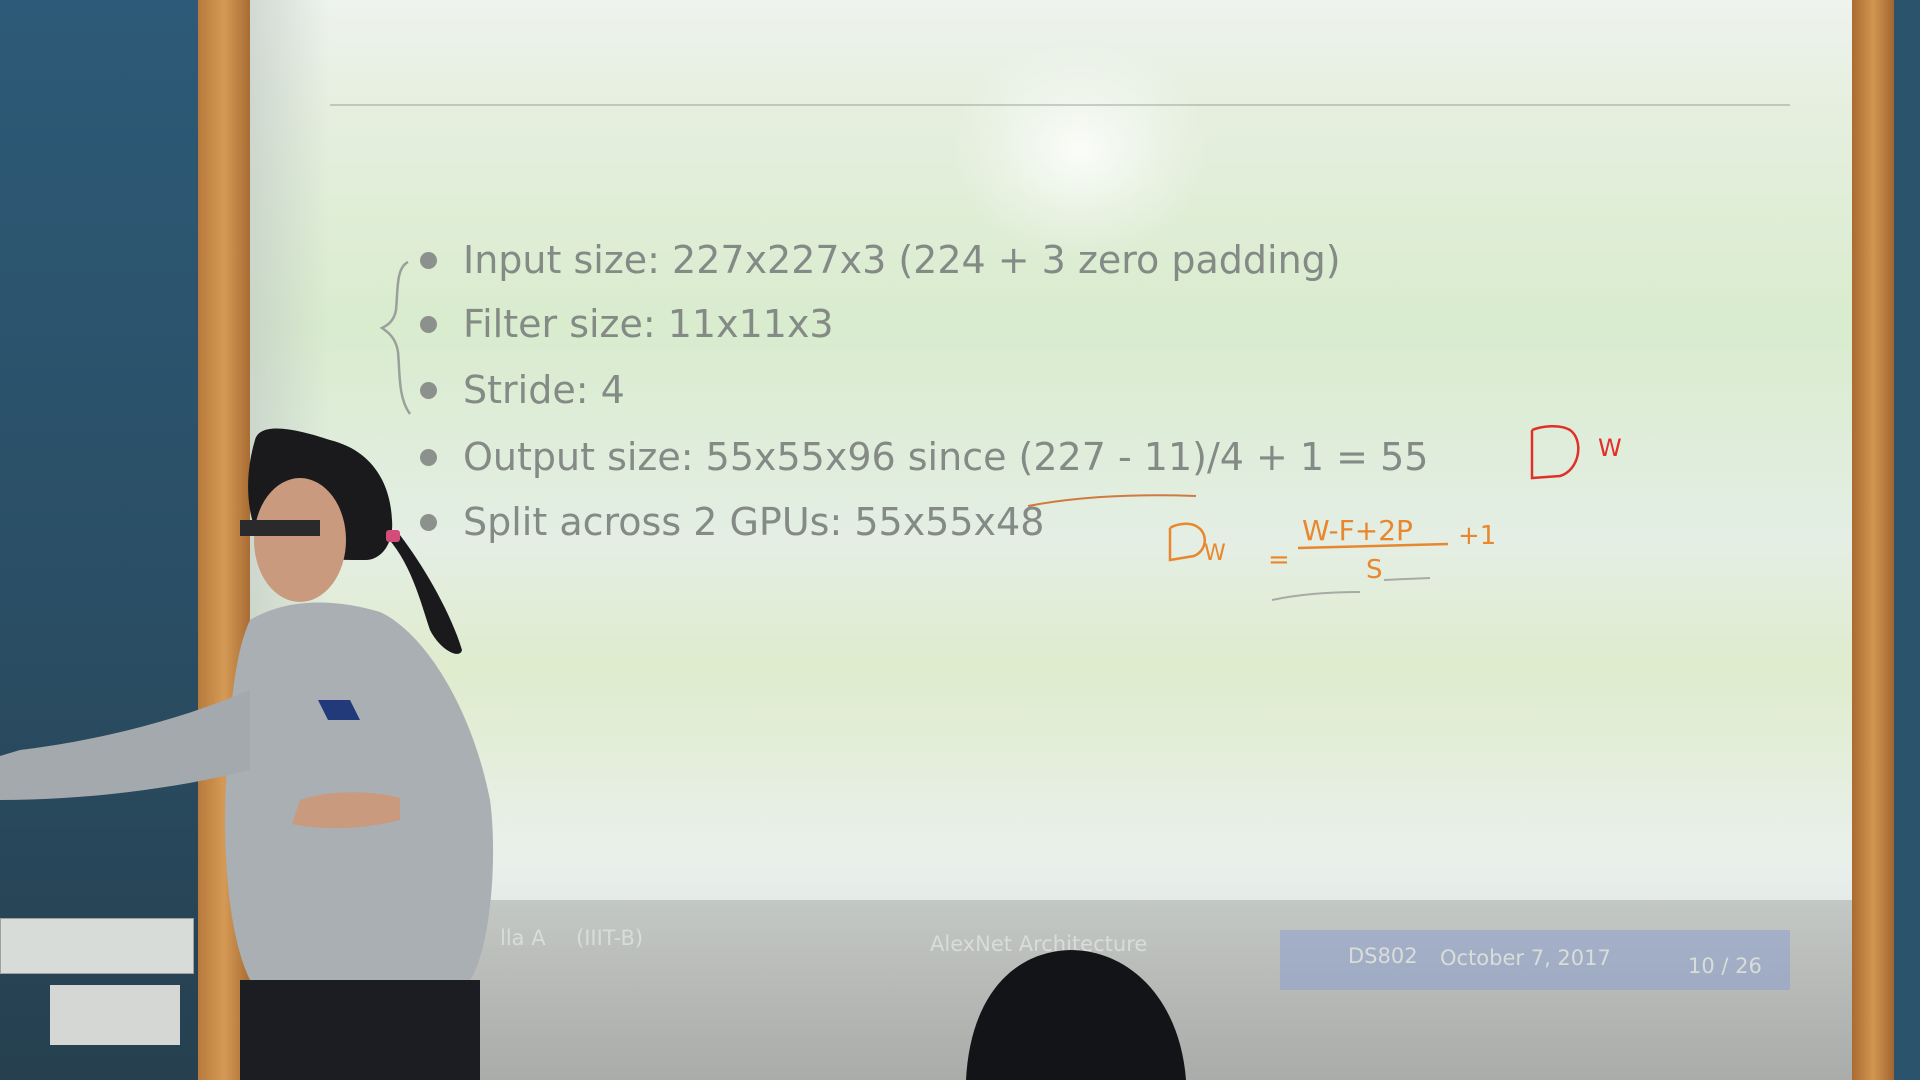 The width and height of the screenshot is (1920, 1080). What do you see at coordinates (346, 810) in the screenshot?
I see `presenter-hand` at bounding box center [346, 810].